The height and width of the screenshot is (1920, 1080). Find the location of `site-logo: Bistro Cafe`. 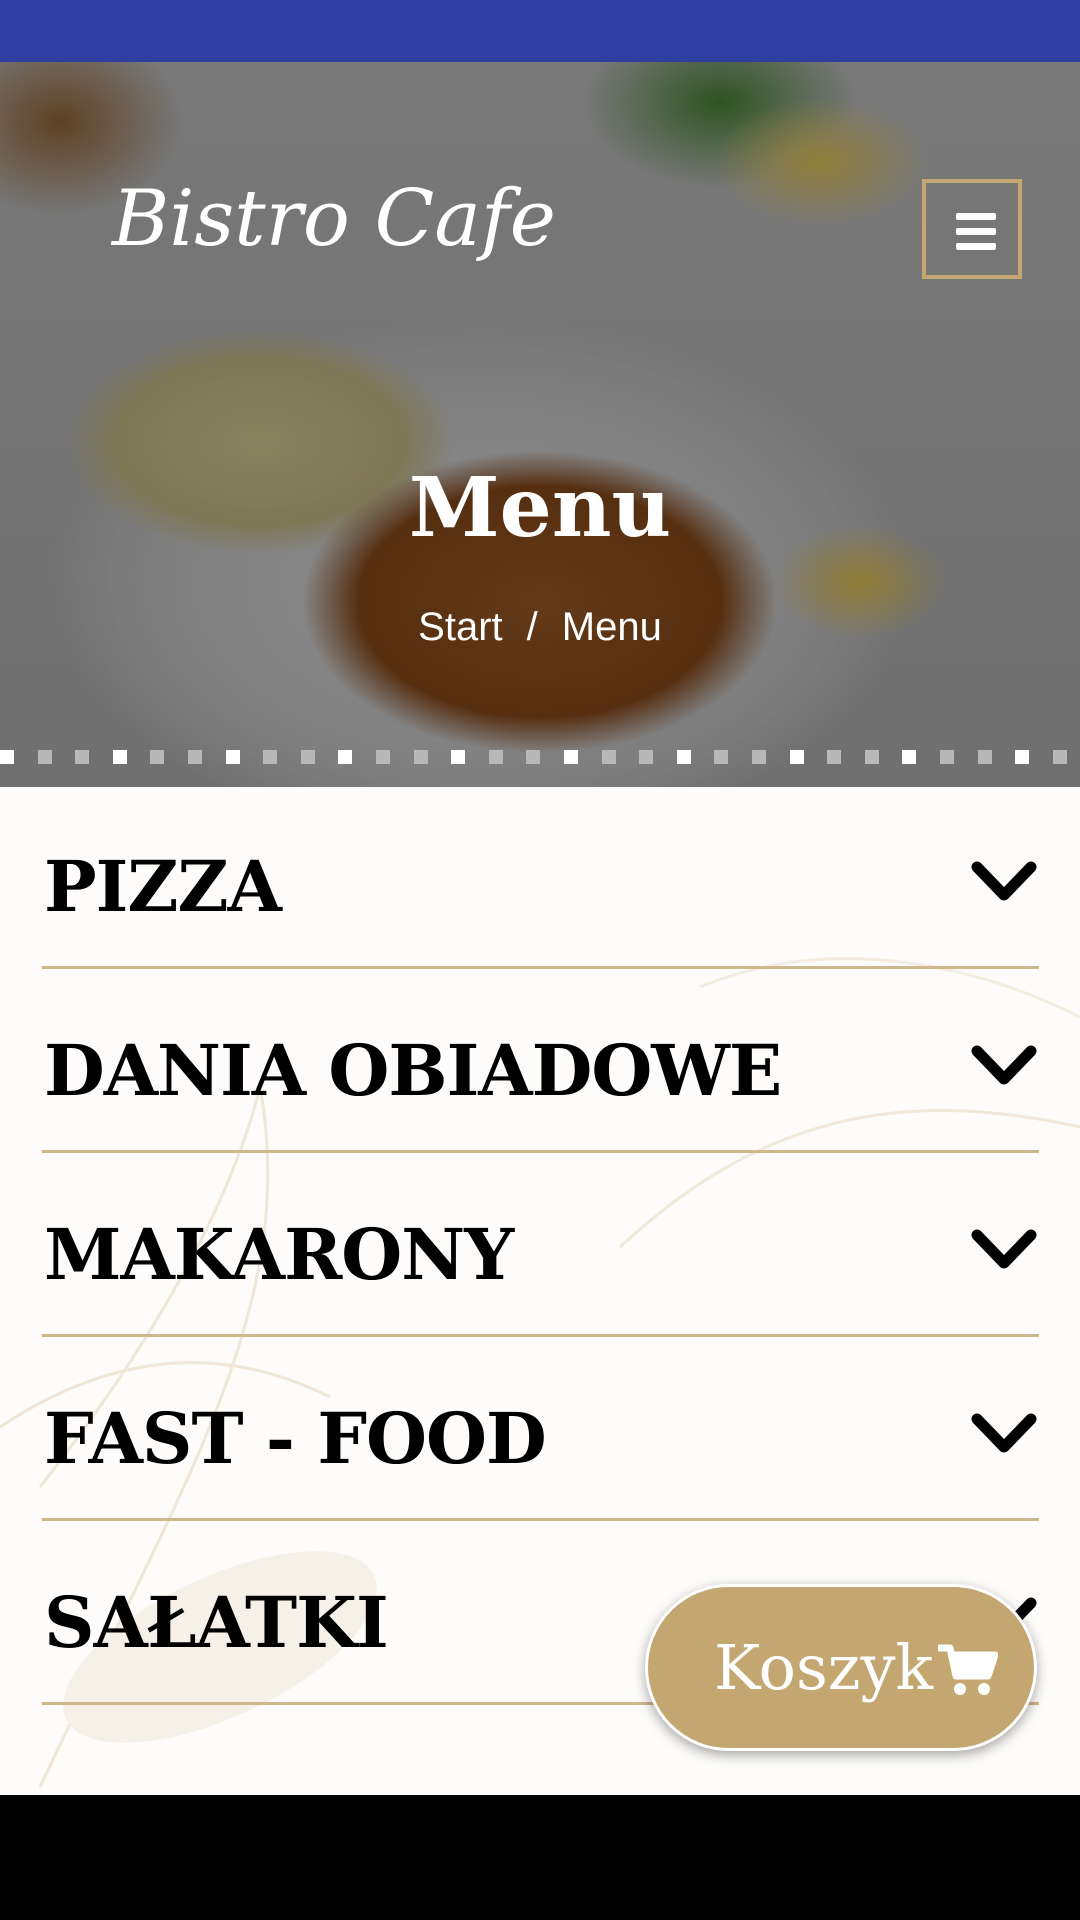

site-logo: Bistro Cafe is located at coordinates (334, 219).